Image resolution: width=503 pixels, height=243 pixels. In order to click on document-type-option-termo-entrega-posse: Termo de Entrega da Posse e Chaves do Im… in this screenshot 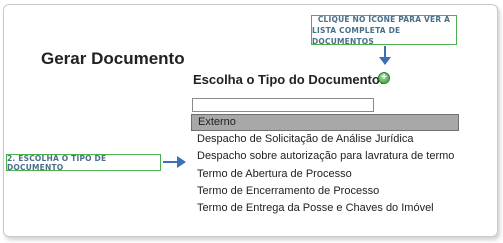, I will do `click(325, 208)`.